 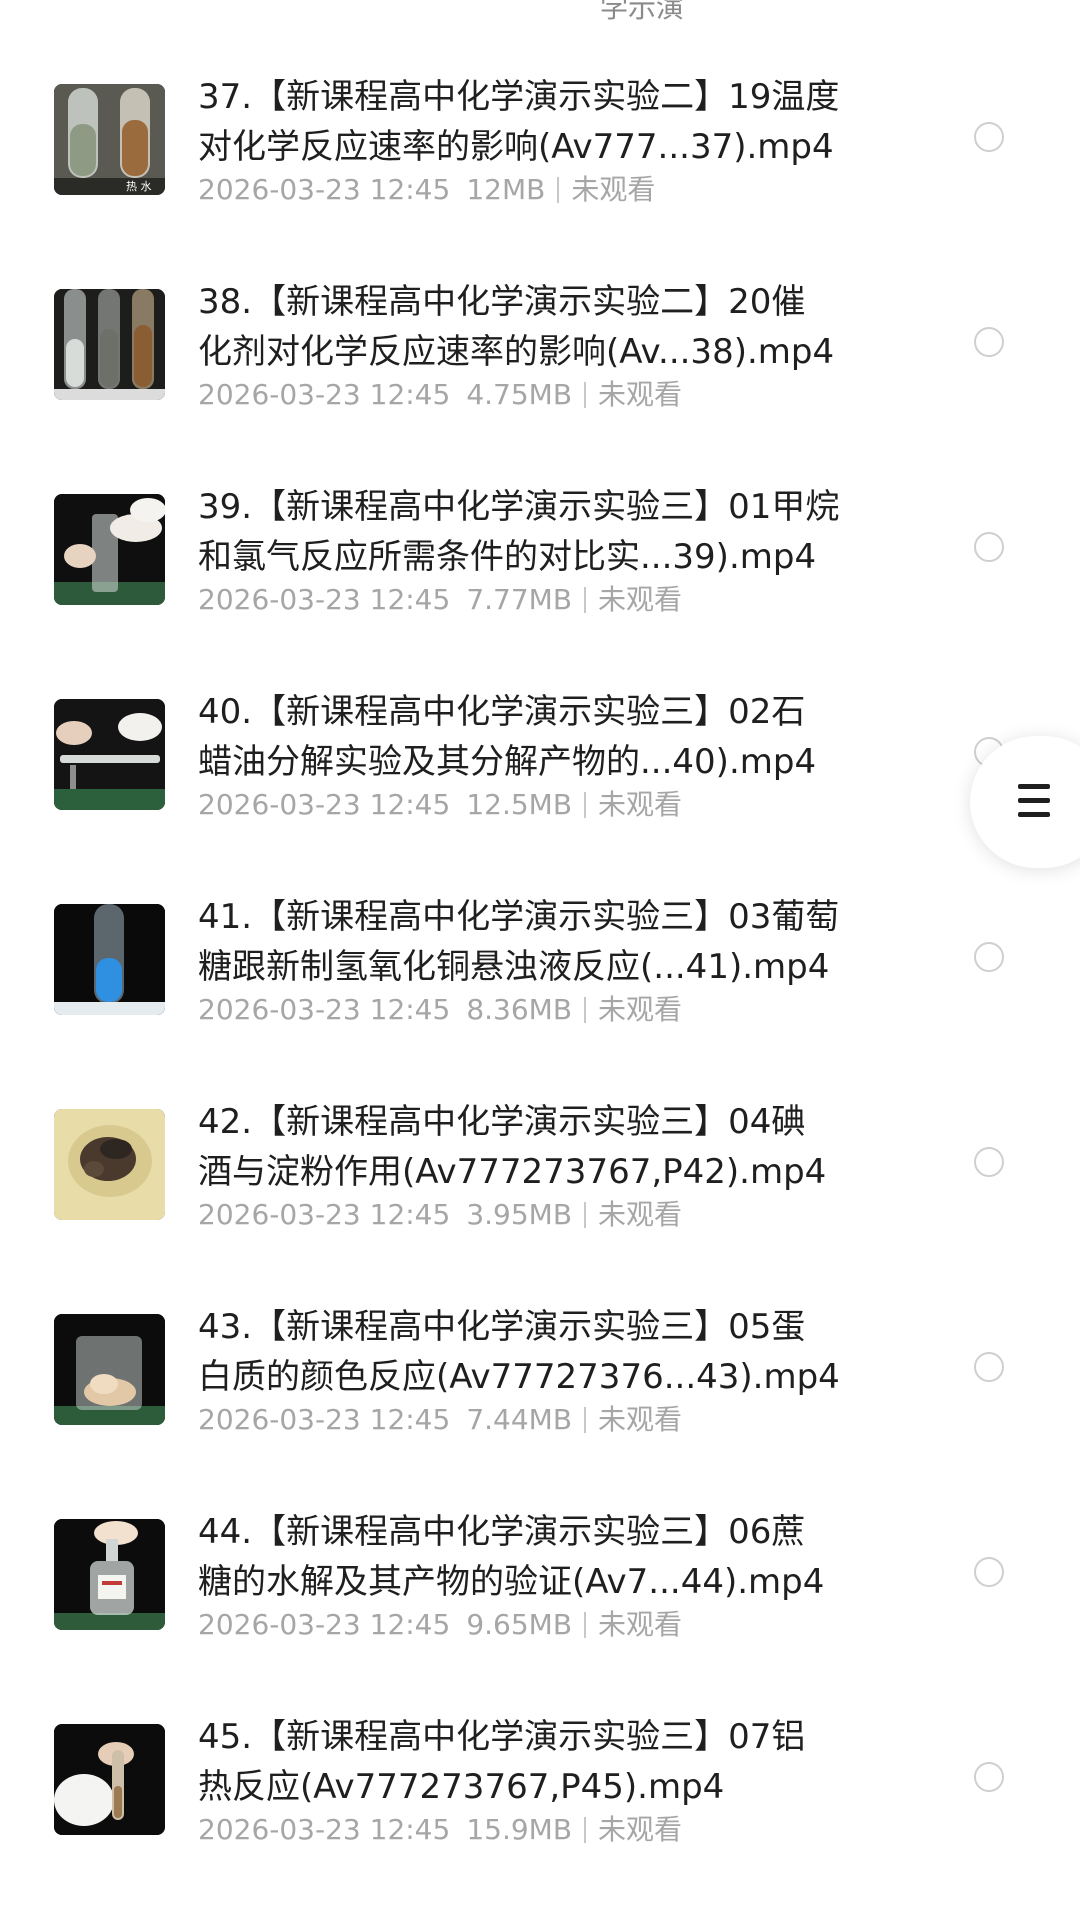 I want to click on file-size: 9.65MB, so click(x=519, y=1624).